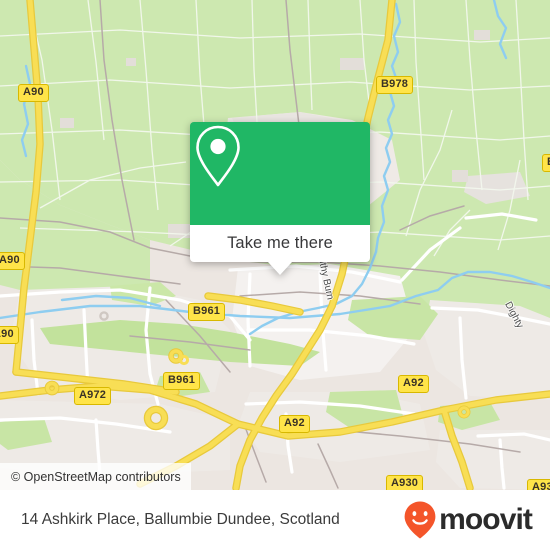 This screenshot has height=550, width=550. I want to click on take-me-there-button: Take me there, so click(280, 243).